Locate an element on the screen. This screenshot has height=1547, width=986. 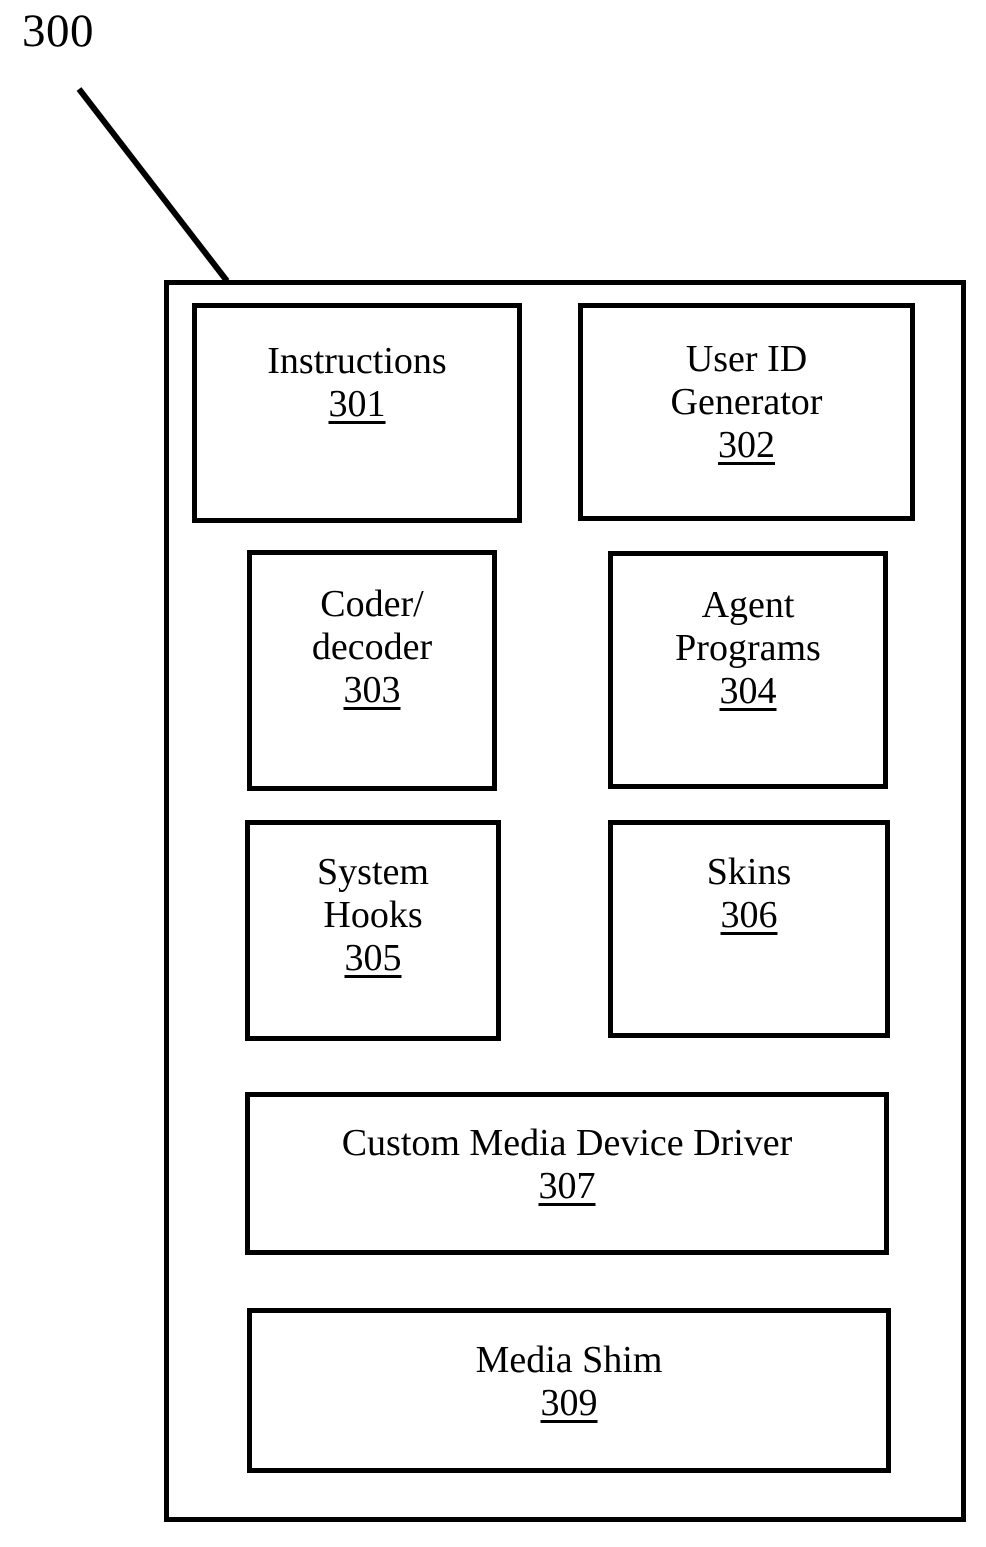
component-ref-agent-programs: 304 is located at coordinates (748, 690).